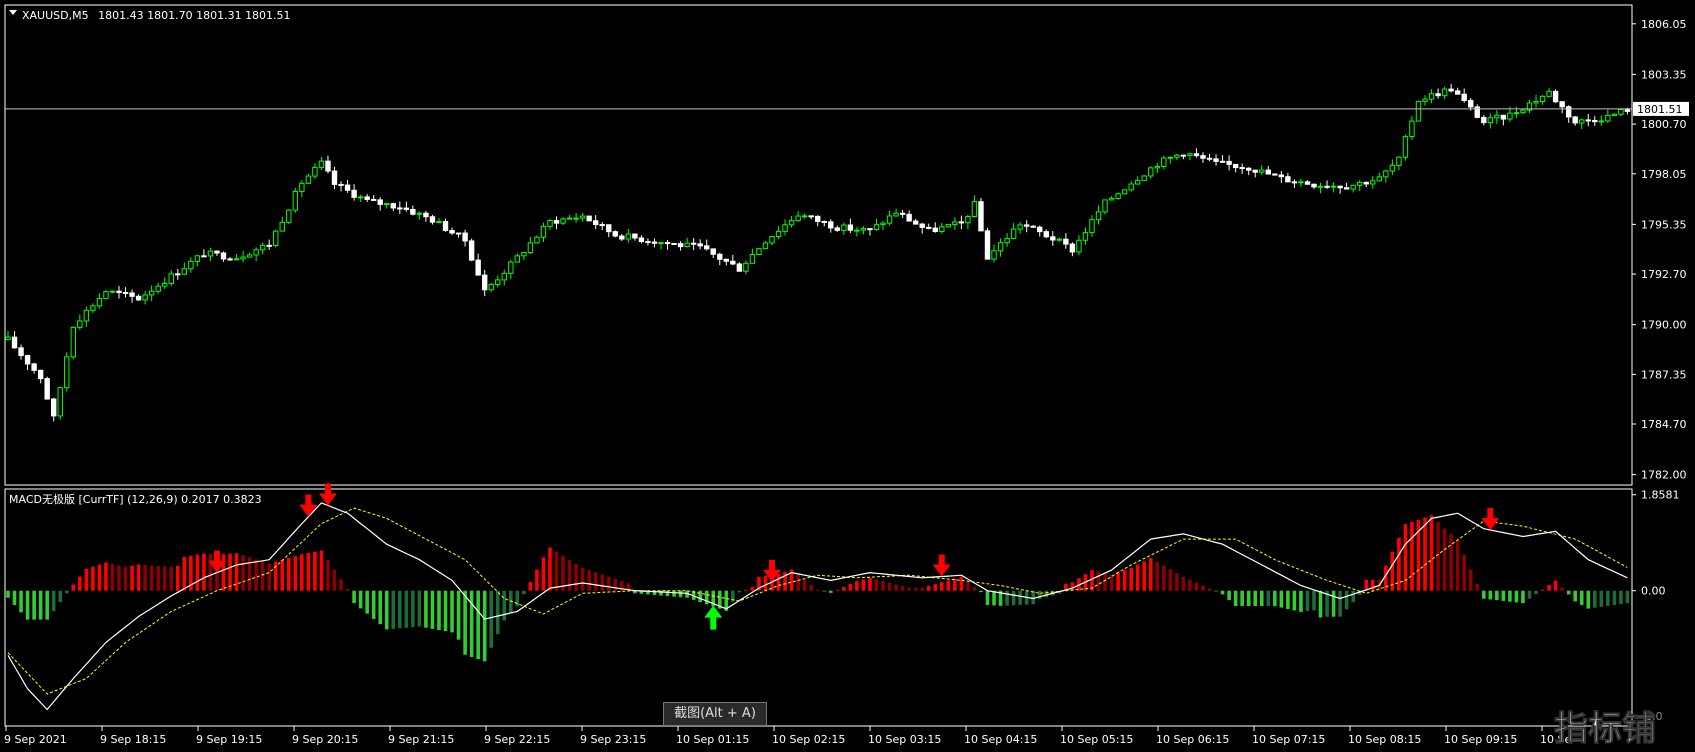  I want to click on time-tick-label: 9 Sep 19:15, so click(229, 739).